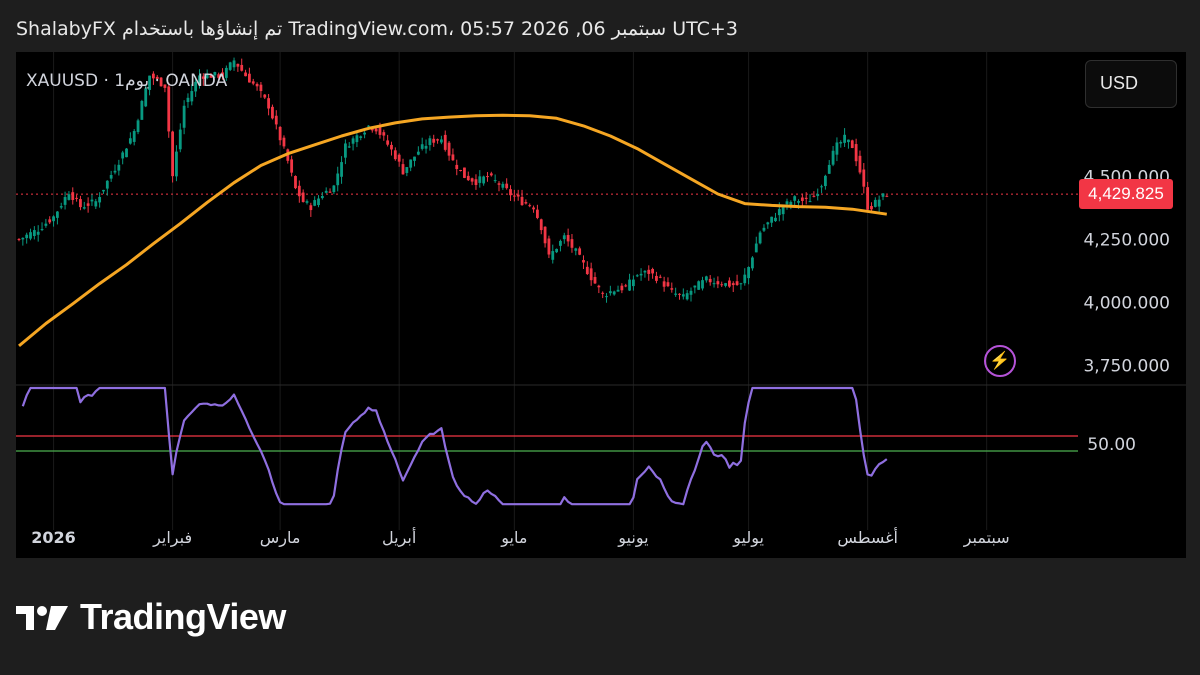  Describe the element at coordinates (1126, 194) in the screenshot. I see `last-price-tag: 4,429.825` at that location.